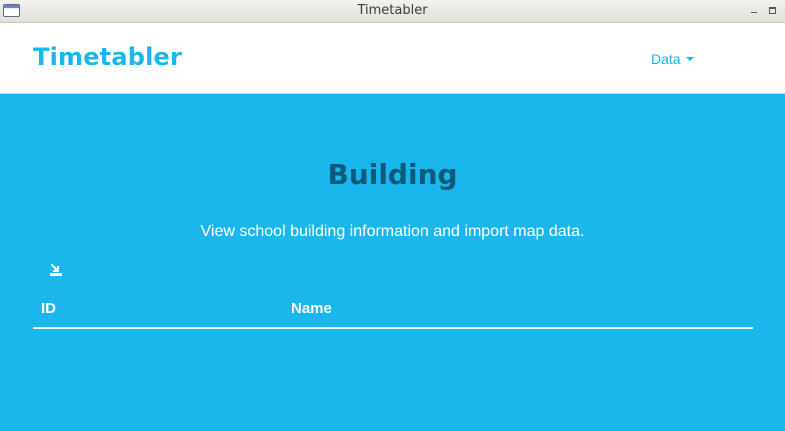  I want to click on maximize-icon, so click(772, 10).